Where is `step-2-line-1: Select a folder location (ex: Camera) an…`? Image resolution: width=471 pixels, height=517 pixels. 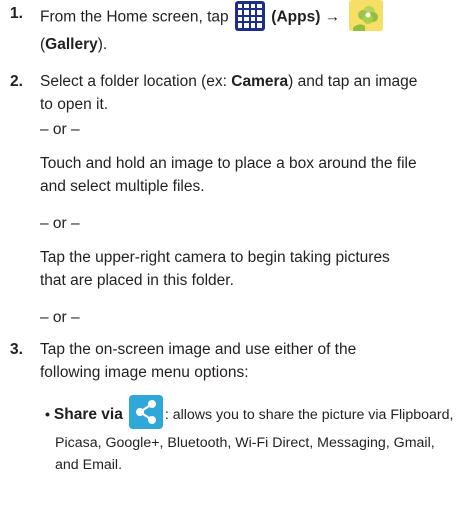
step-2-line-1: Select a folder location (ex: Camera) an… is located at coordinates (229, 81).